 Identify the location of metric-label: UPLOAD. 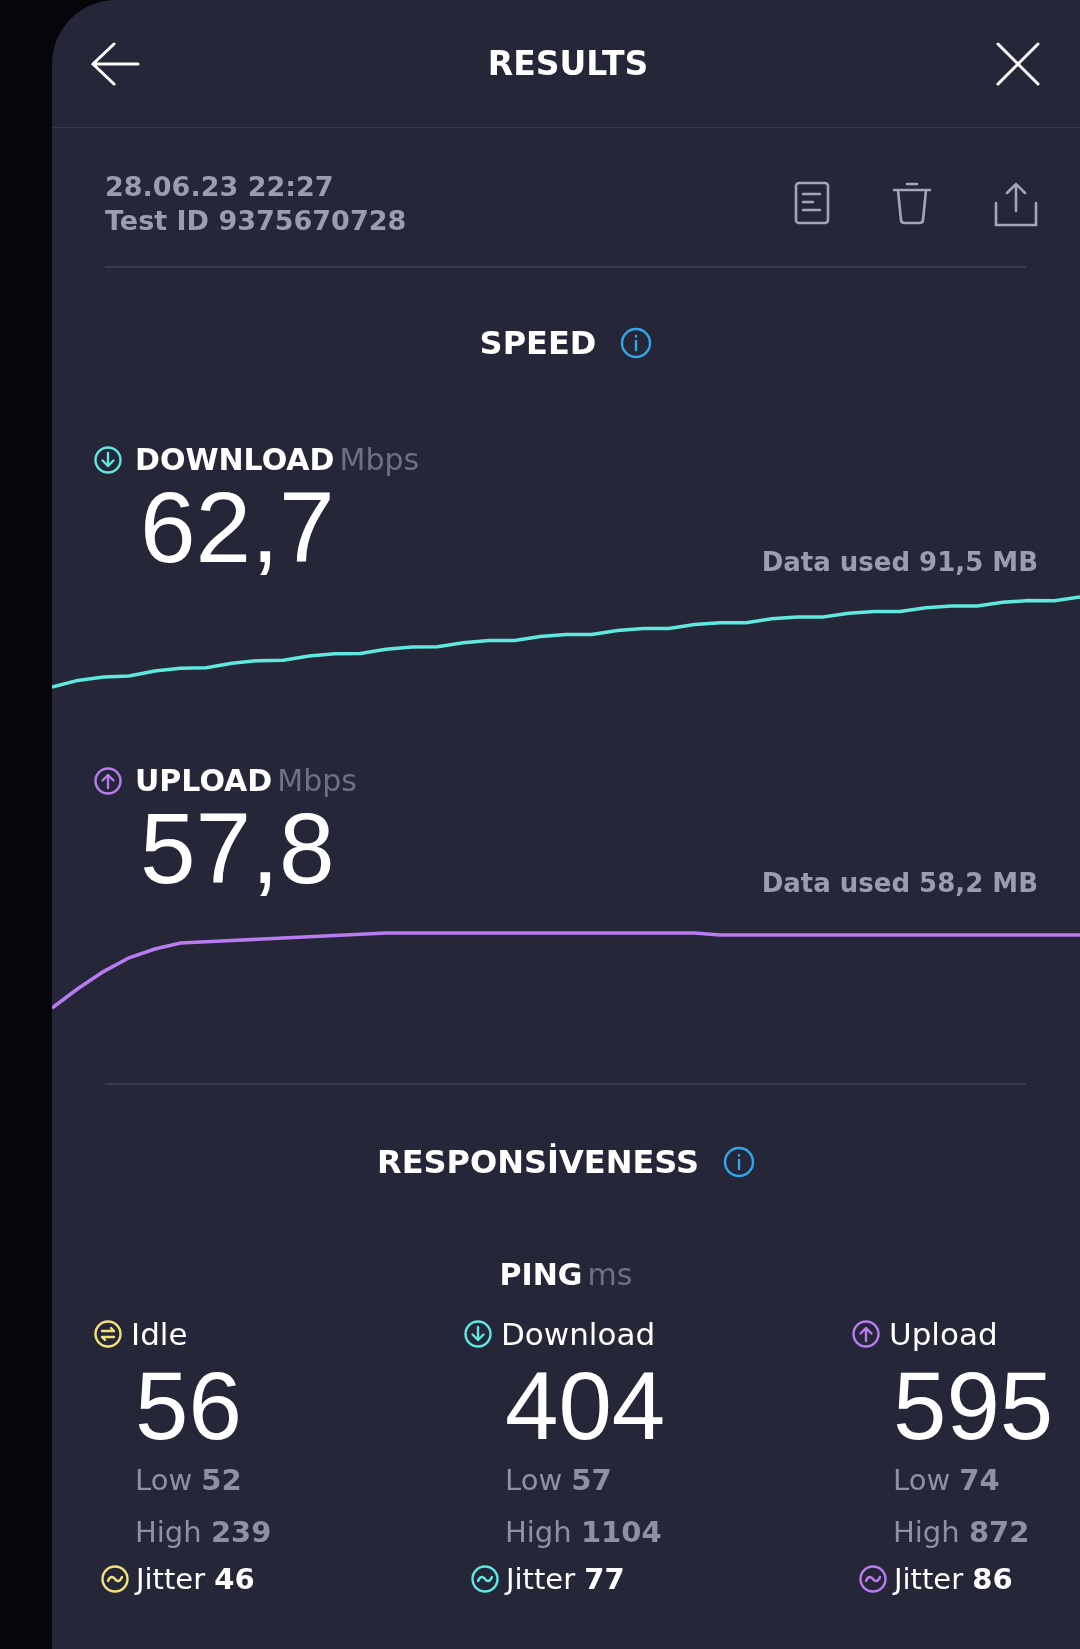
(204, 780).